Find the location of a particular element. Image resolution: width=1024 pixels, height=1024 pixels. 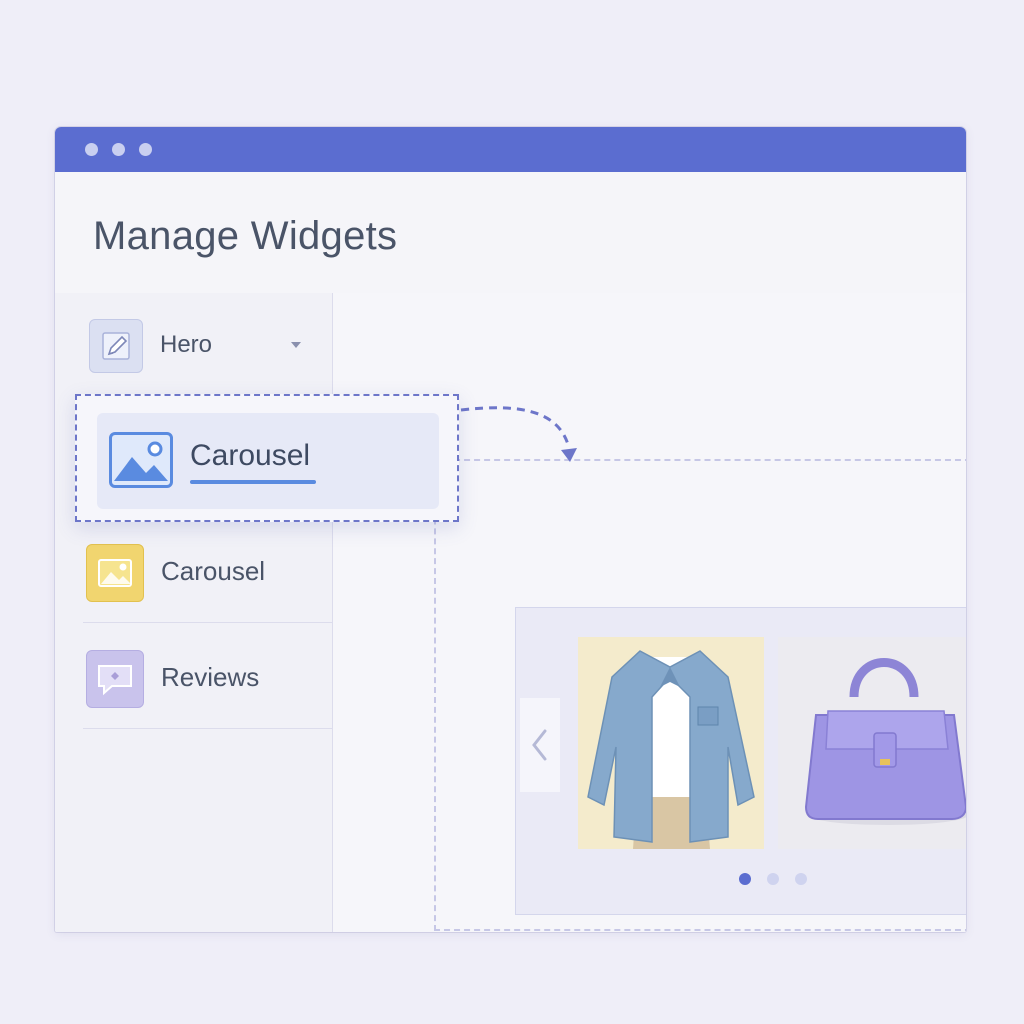

drag-path-arrow-icon is located at coordinates (518, 434).